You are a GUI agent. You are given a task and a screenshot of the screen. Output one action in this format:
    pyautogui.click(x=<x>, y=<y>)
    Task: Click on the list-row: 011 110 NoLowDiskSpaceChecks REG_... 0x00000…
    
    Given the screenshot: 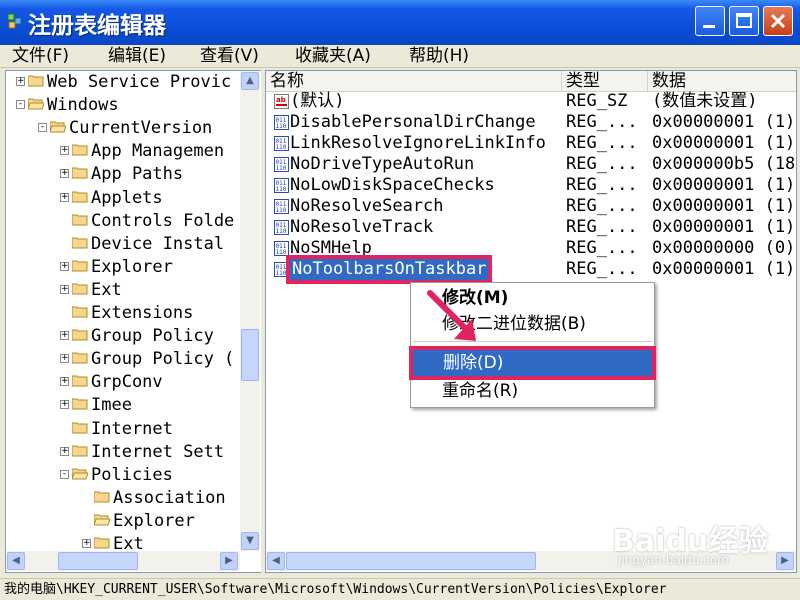 What is the action you would take?
    pyautogui.click(x=531, y=185)
    